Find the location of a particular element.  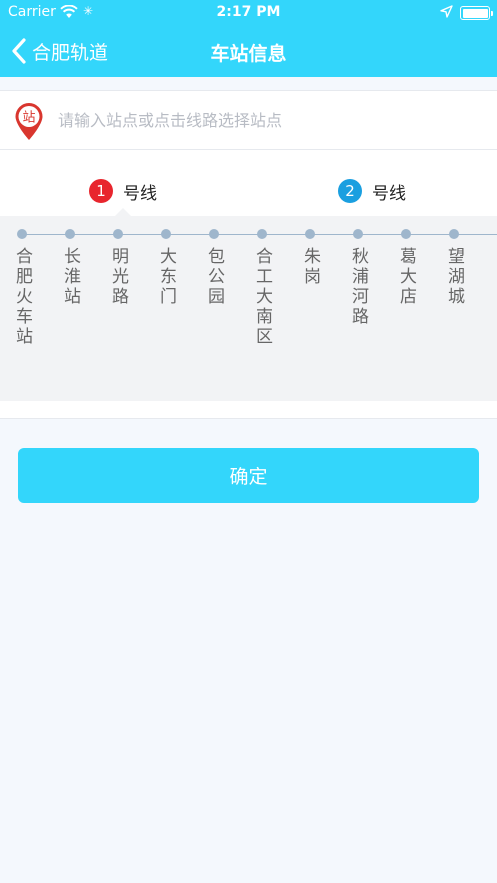

station-item: 望湖城 is located at coordinates (454, 268).